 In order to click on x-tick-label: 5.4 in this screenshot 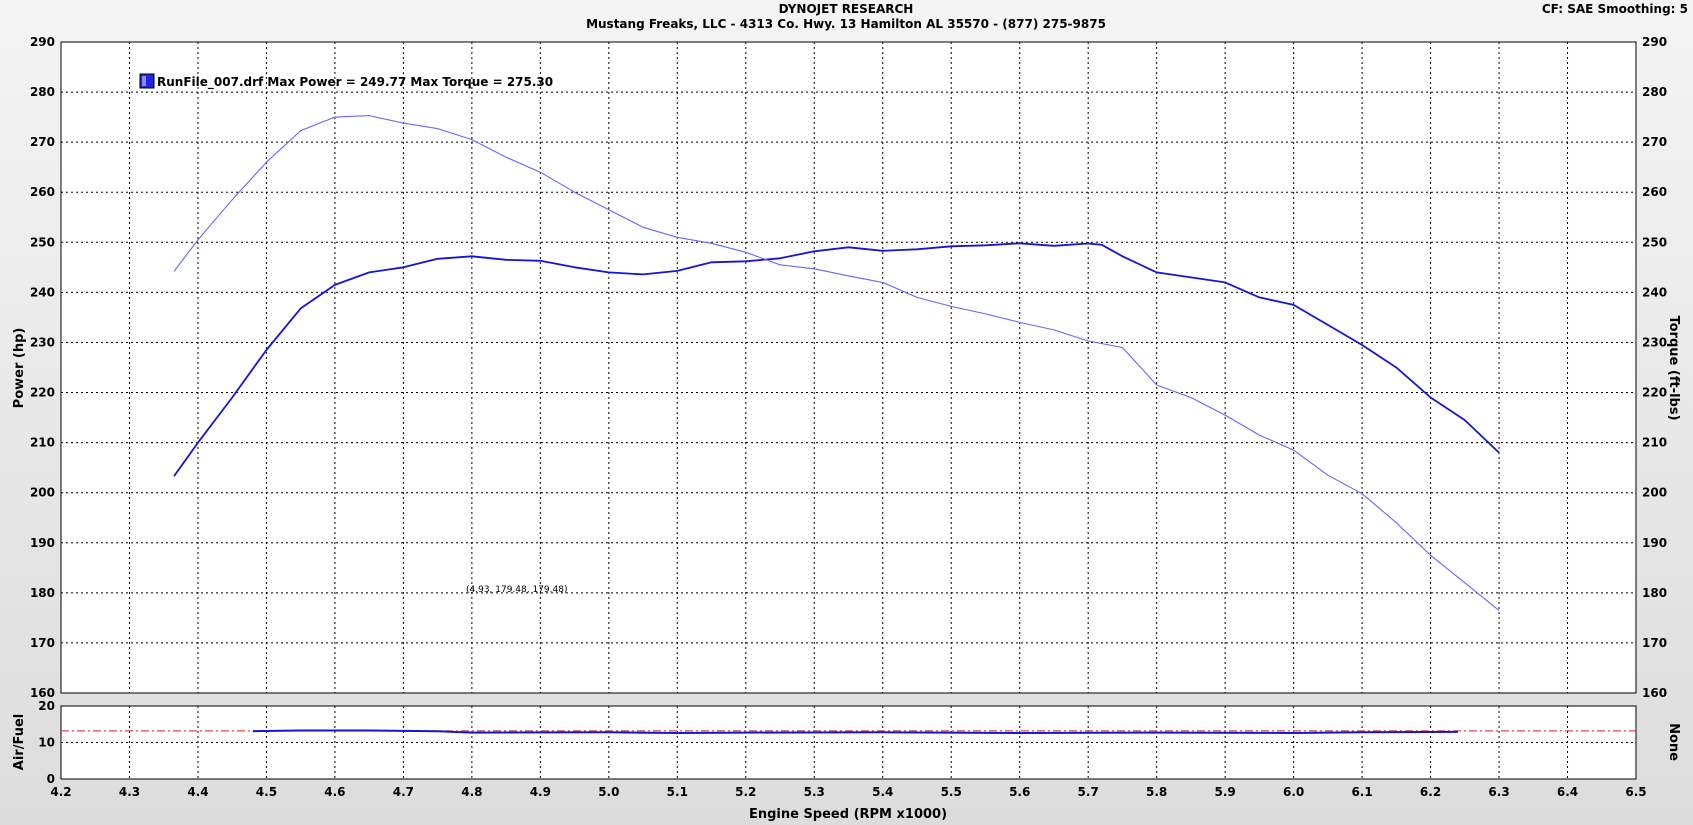, I will do `click(882, 792)`.